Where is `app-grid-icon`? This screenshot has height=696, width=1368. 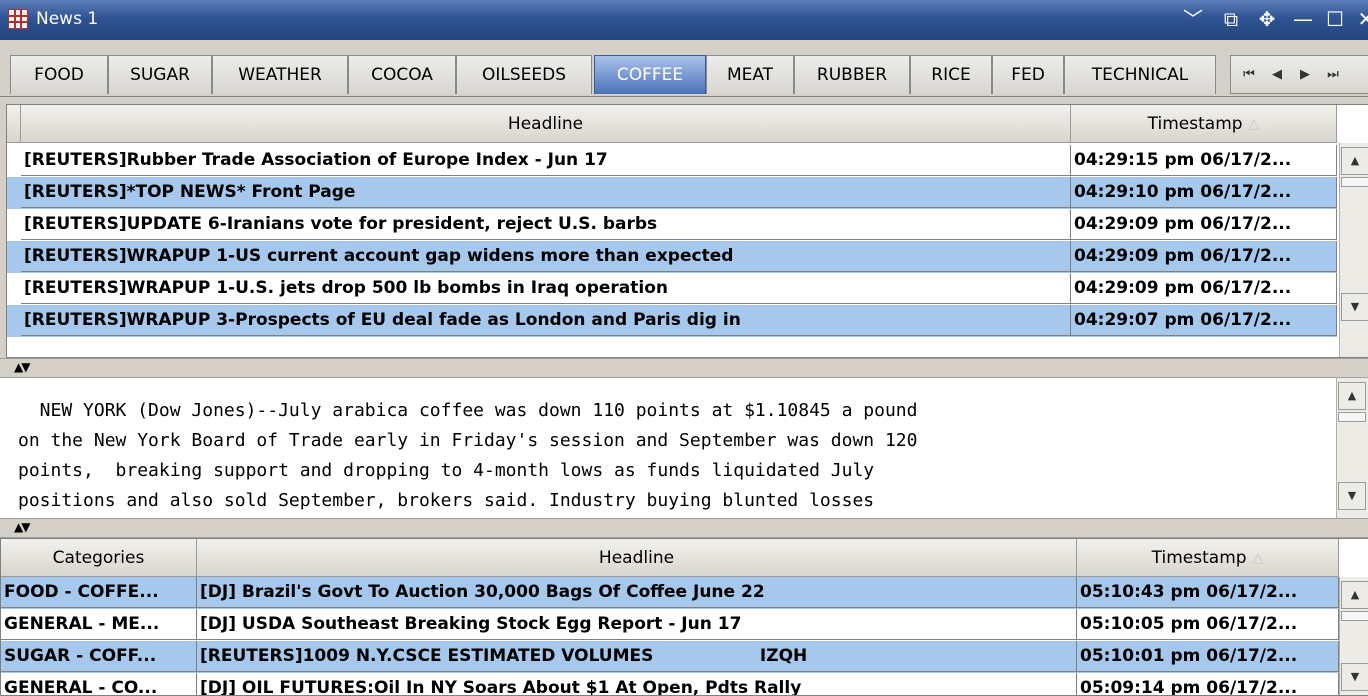
app-grid-icon is located at coordinates (18, 19).